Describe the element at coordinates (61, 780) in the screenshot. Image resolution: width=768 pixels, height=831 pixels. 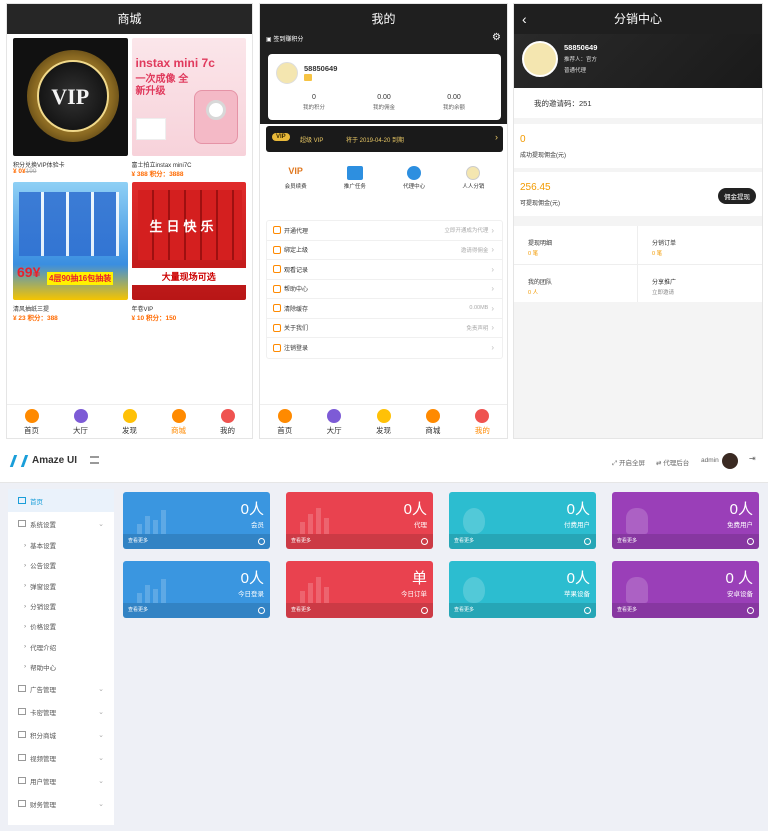
I see `sidebar-item-users: 用户管理 ⌄` at that location.